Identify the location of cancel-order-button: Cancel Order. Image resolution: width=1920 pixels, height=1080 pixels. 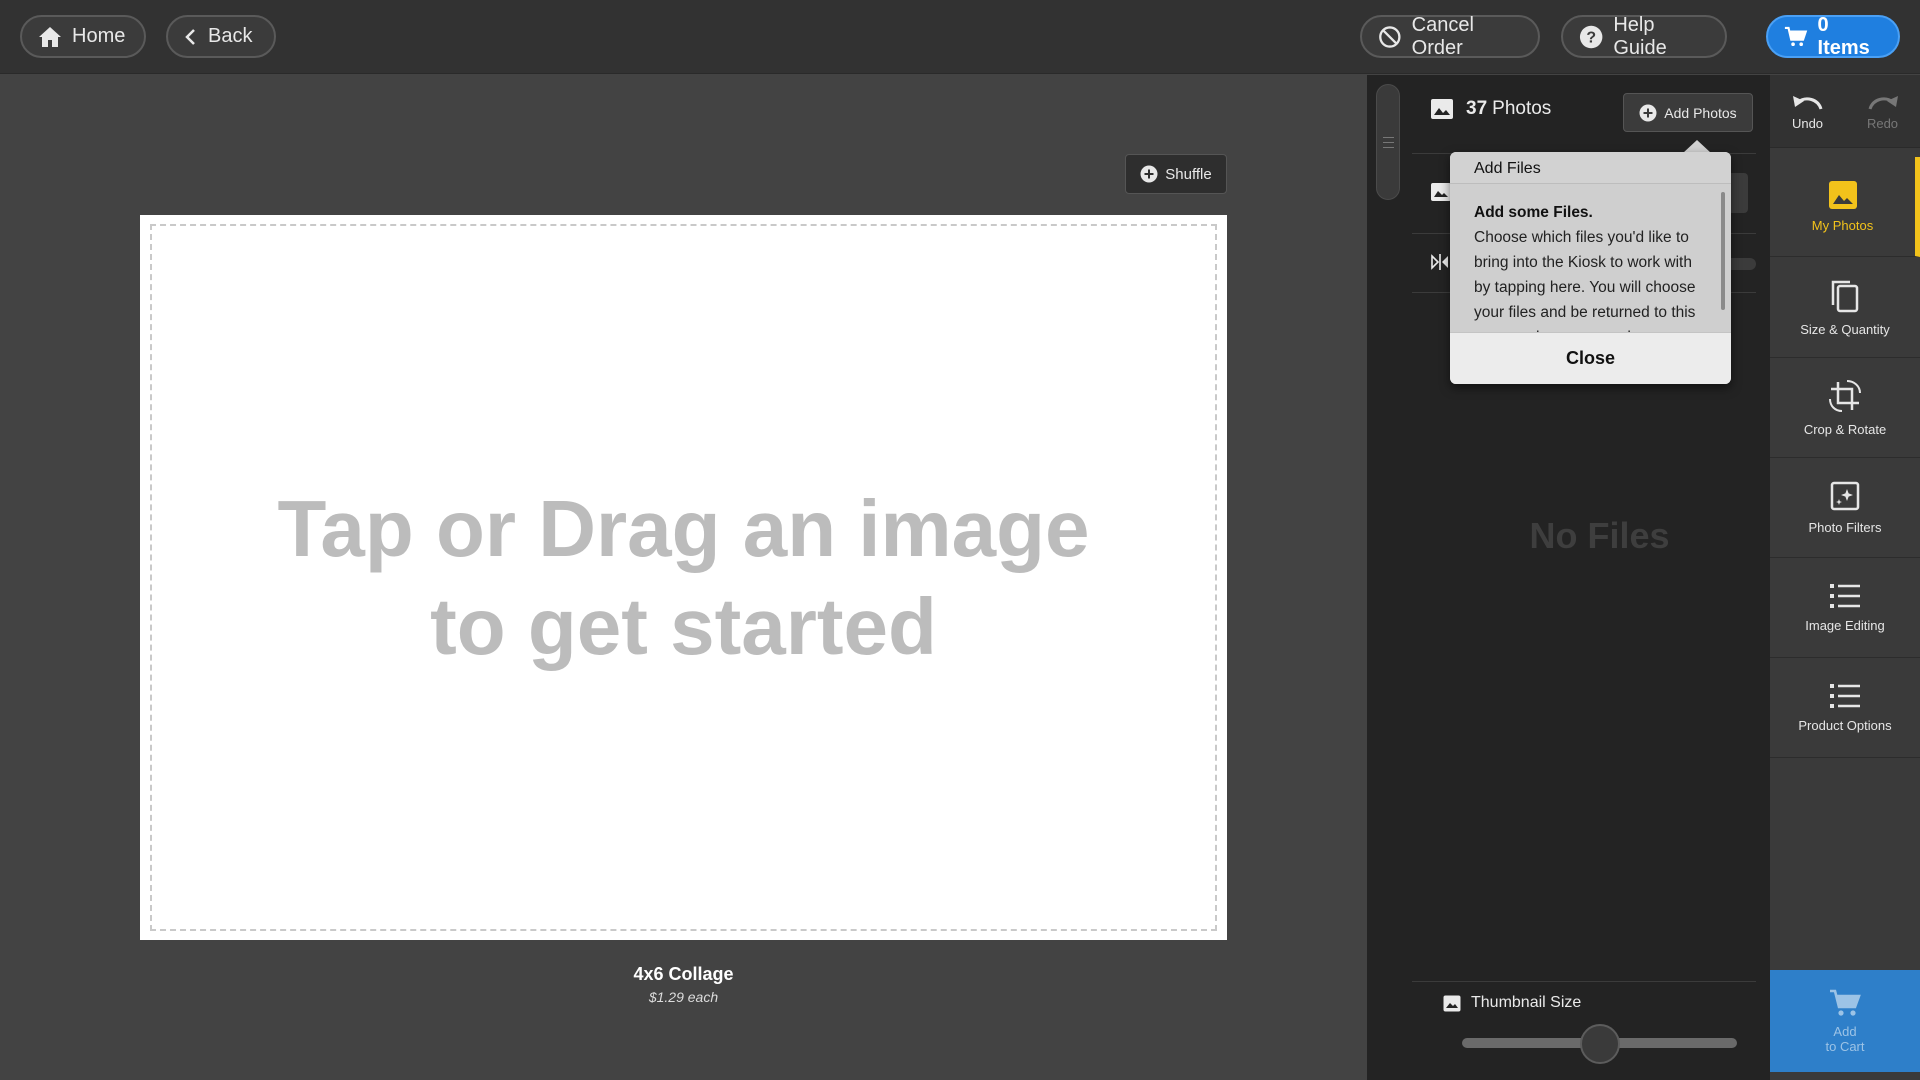
(1450, 36).